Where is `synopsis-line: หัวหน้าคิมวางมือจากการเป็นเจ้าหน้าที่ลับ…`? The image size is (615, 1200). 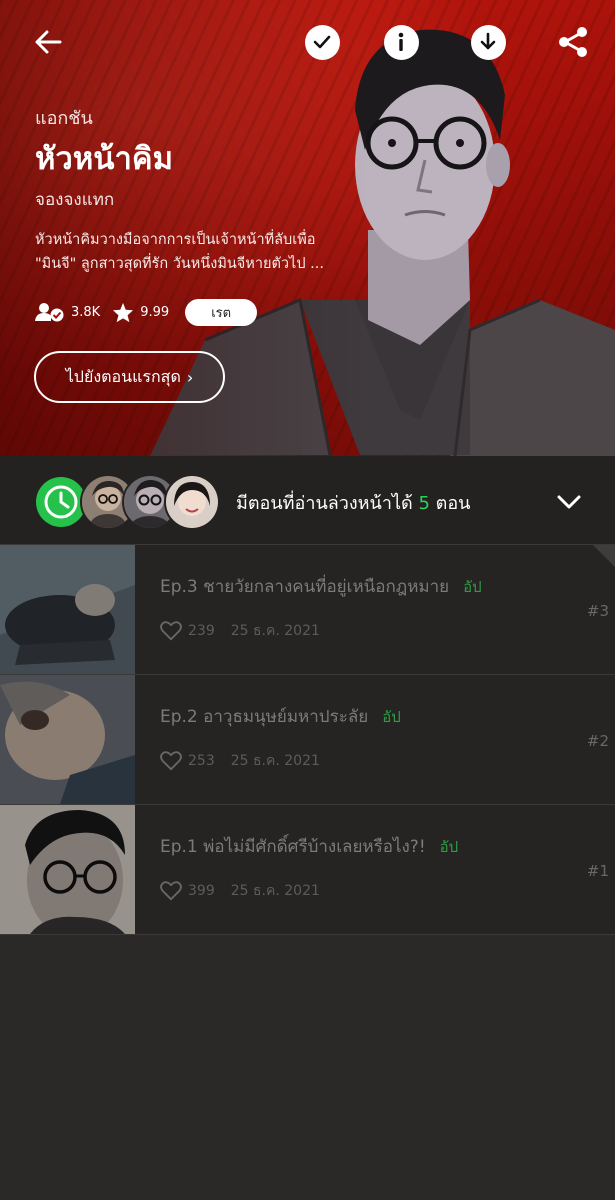
synopsis-line: หัวหน้าคิมวางมือจากการเป็นเจ้าหน้าที่ลับ… is located at coordinates (175, 240).